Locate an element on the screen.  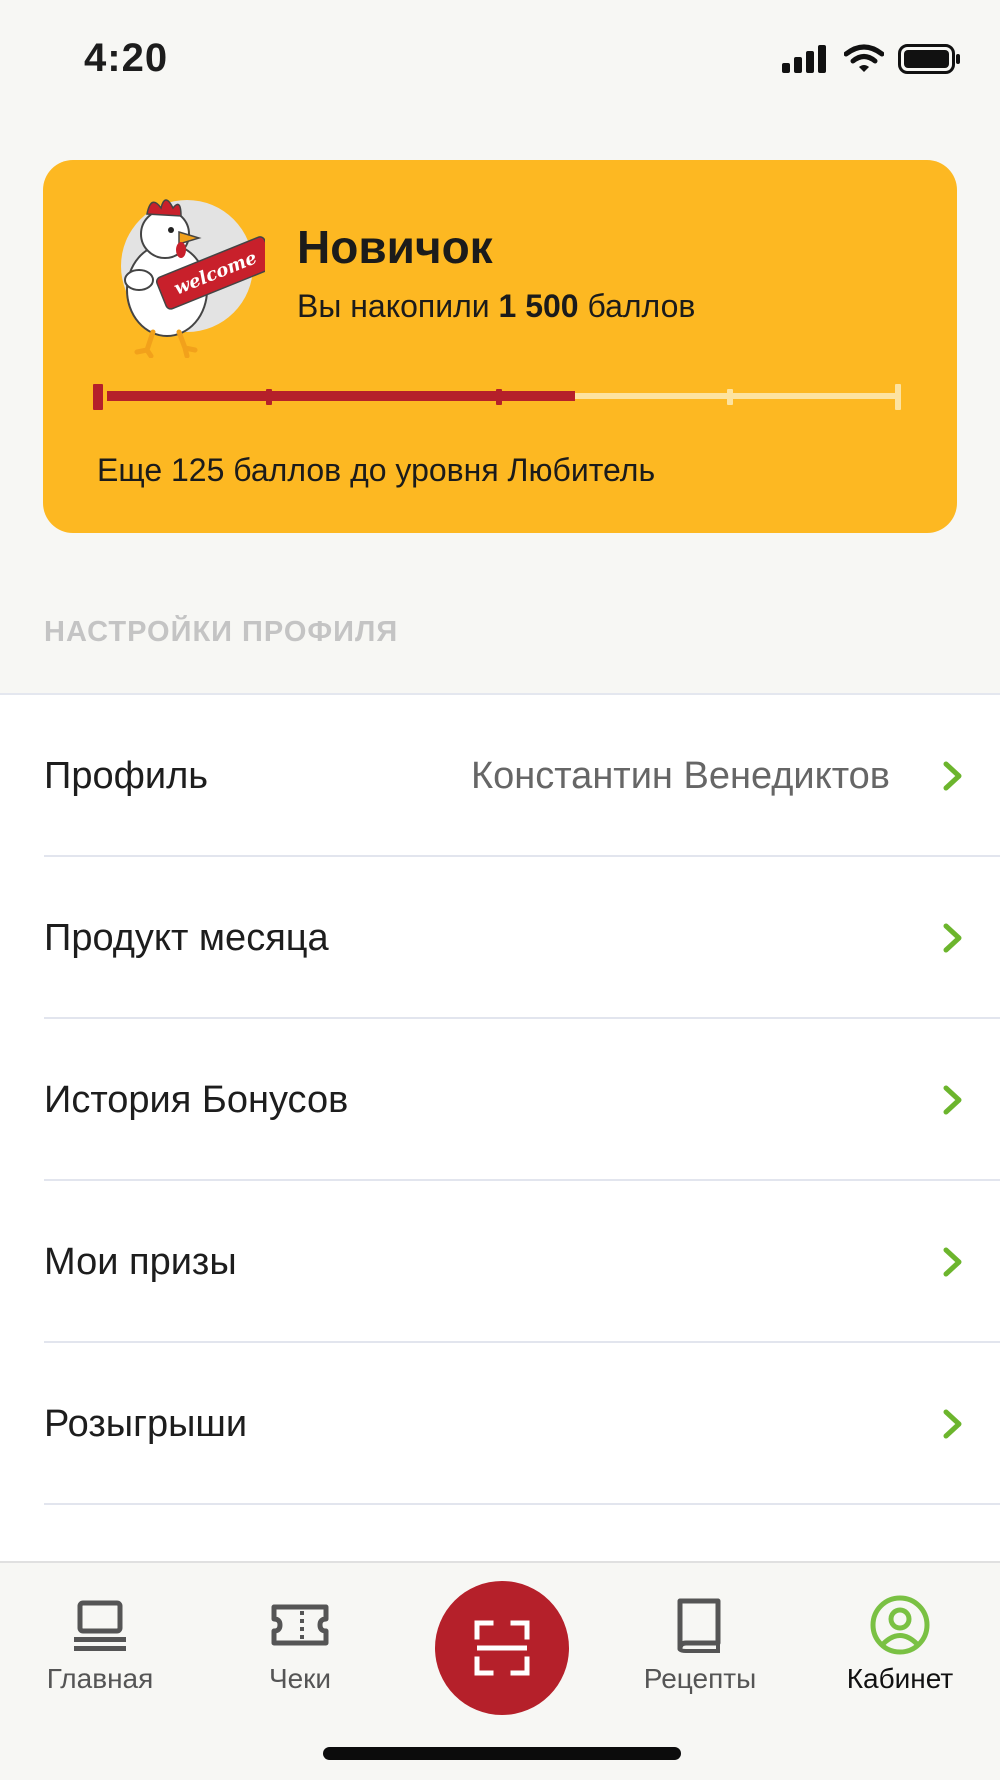
menu-item-draws: Розыгрыши is located at coordinates (500, 1424).